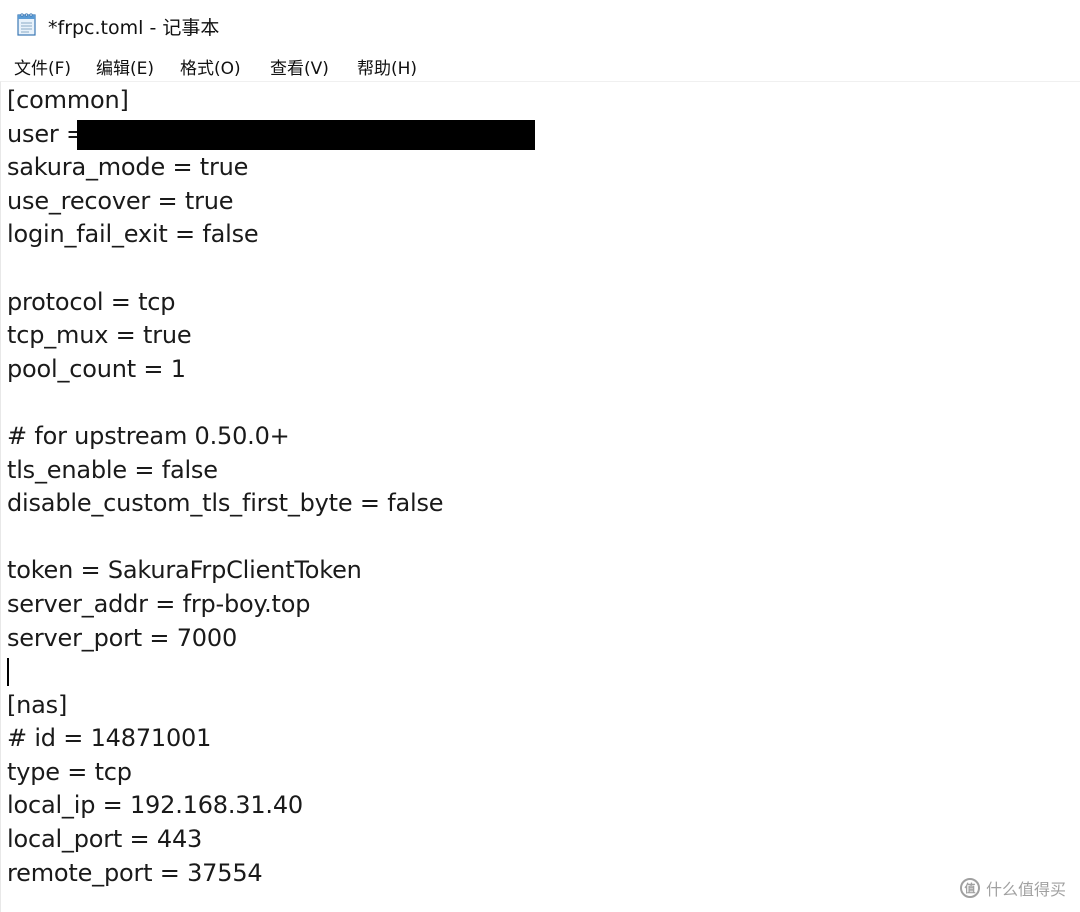  I want to click on editor-line: # id = 14871001, so click(109, 738).